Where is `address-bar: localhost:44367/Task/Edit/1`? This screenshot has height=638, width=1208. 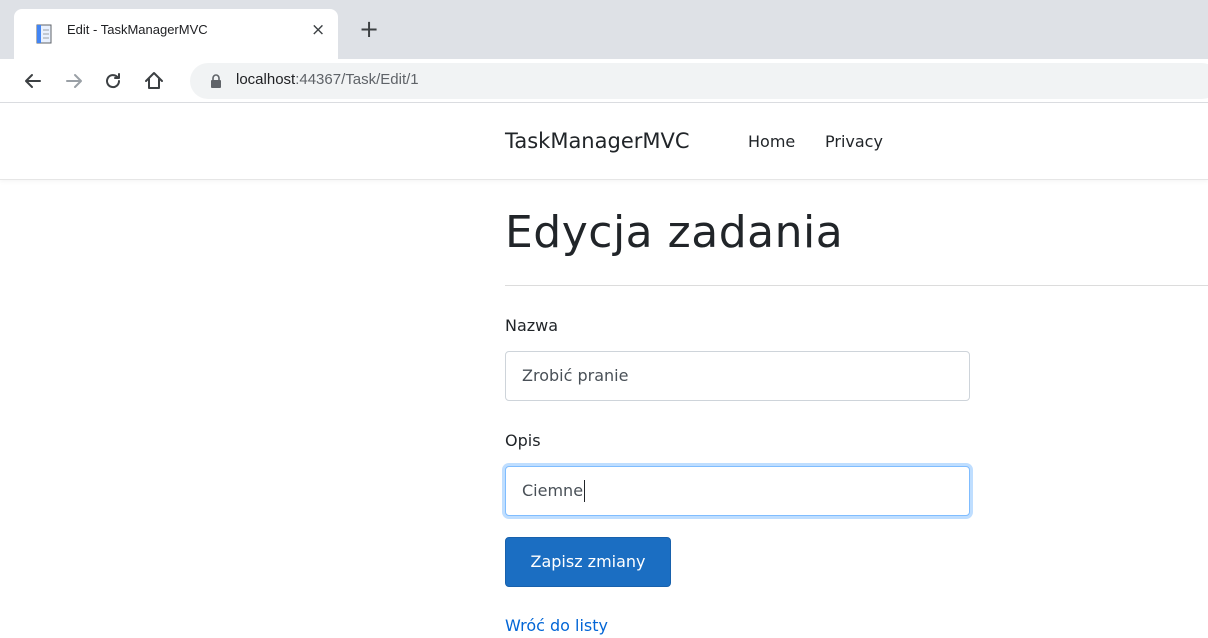 address-bar: localhost:44367/Task/Edit/1 is located at coordinates (699, 81).